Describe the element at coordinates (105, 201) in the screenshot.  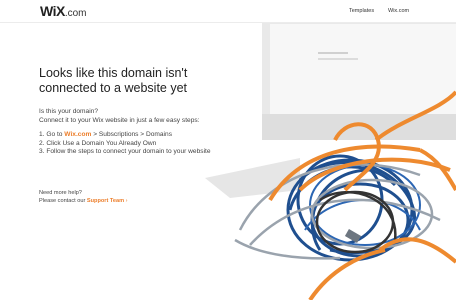
I see `support-team-link: Support Team` at that location.